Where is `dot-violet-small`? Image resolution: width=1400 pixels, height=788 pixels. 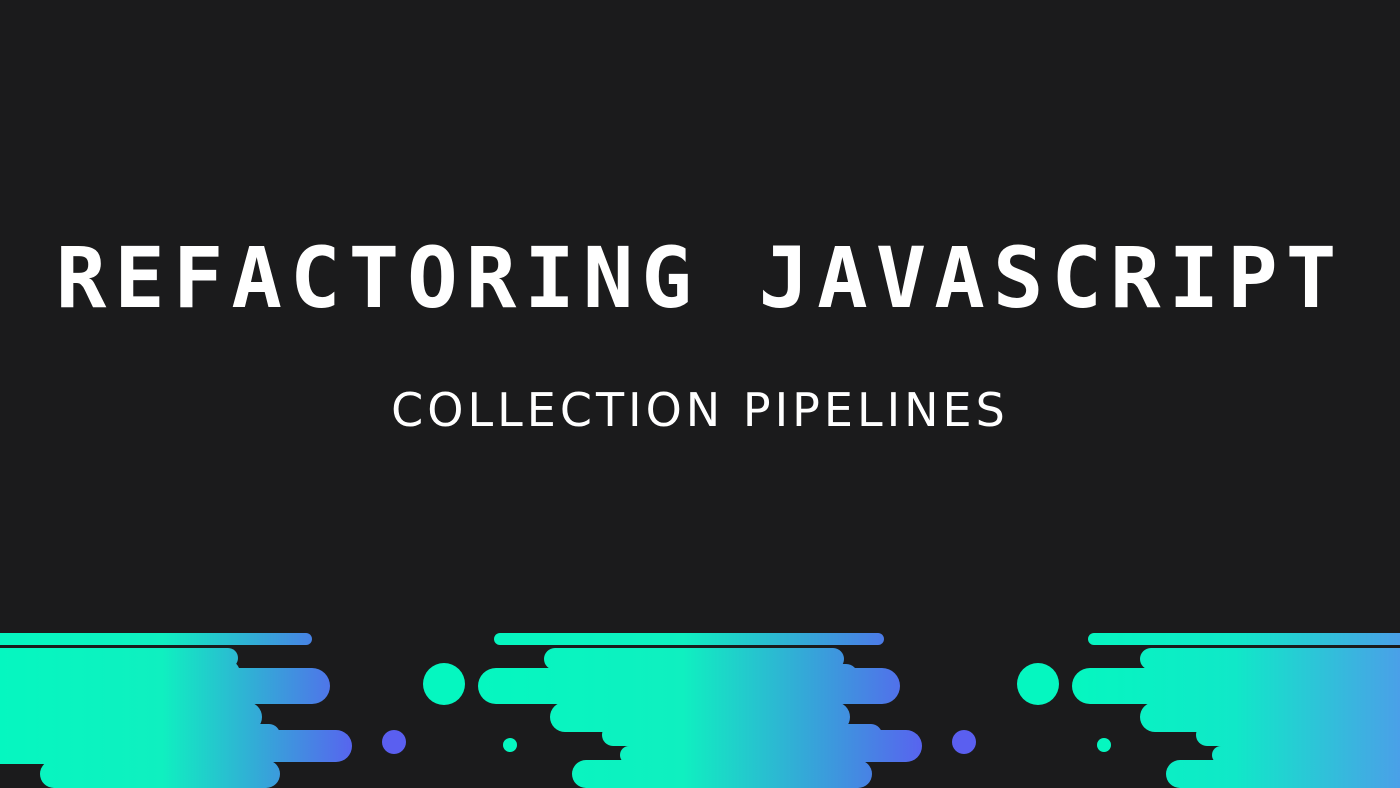
dot-violet-small is located at coordinates (394, 742).